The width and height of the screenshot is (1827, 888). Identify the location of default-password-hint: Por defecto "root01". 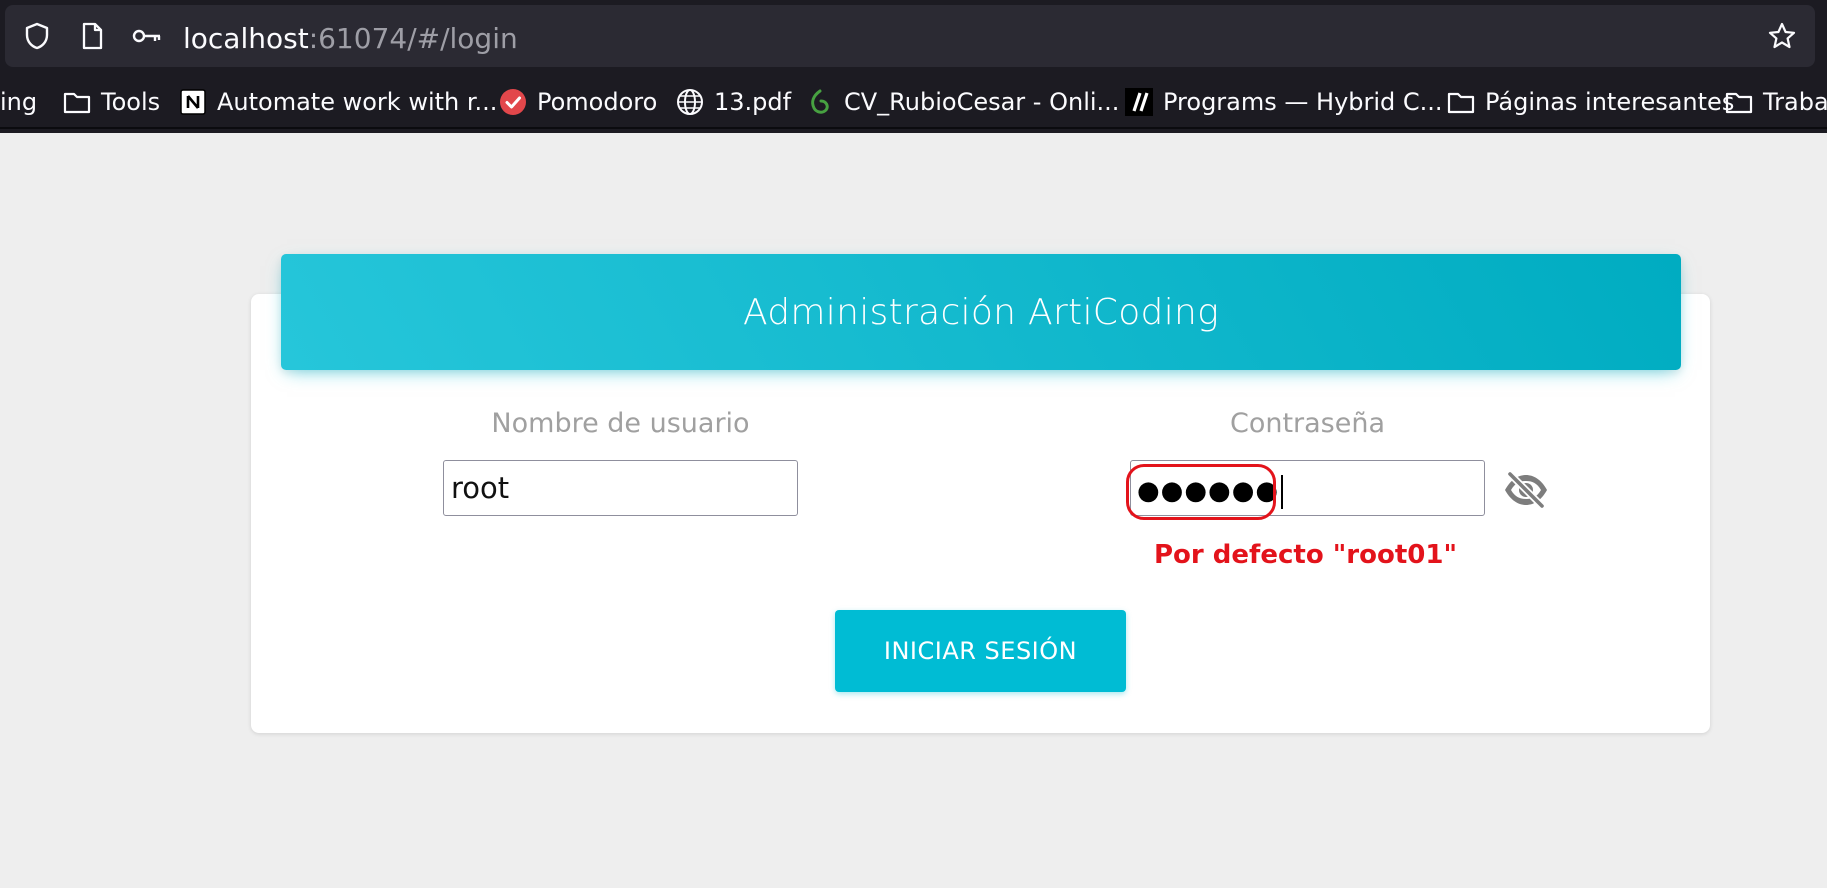
(1305, 555).